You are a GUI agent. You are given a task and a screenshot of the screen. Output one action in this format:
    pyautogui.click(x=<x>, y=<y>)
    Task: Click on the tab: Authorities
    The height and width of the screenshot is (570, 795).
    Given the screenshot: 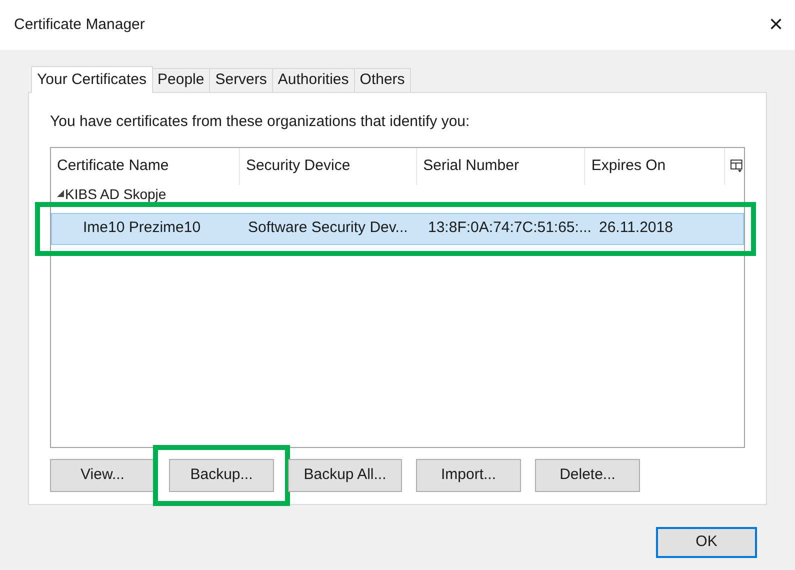 What is the action you would take?
    pyautogui.click(x=313, y=80)
    